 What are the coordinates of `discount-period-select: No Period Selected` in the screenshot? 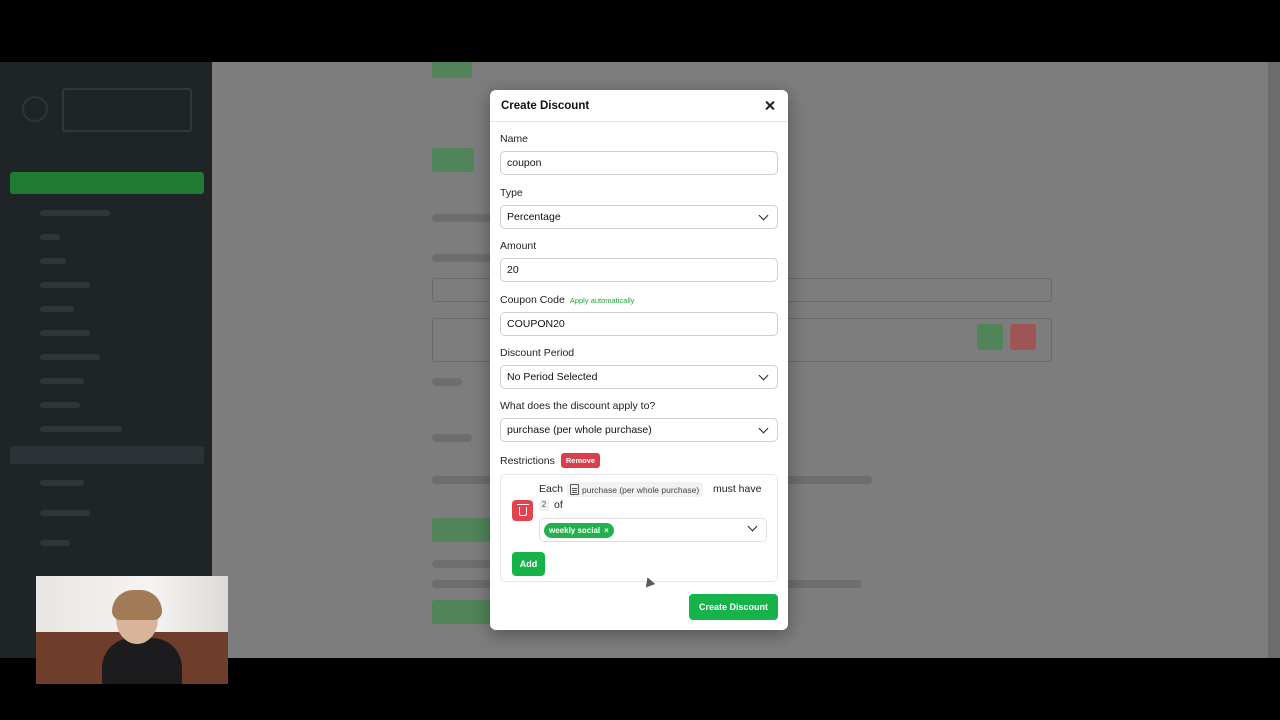 It's located at (639, 377).